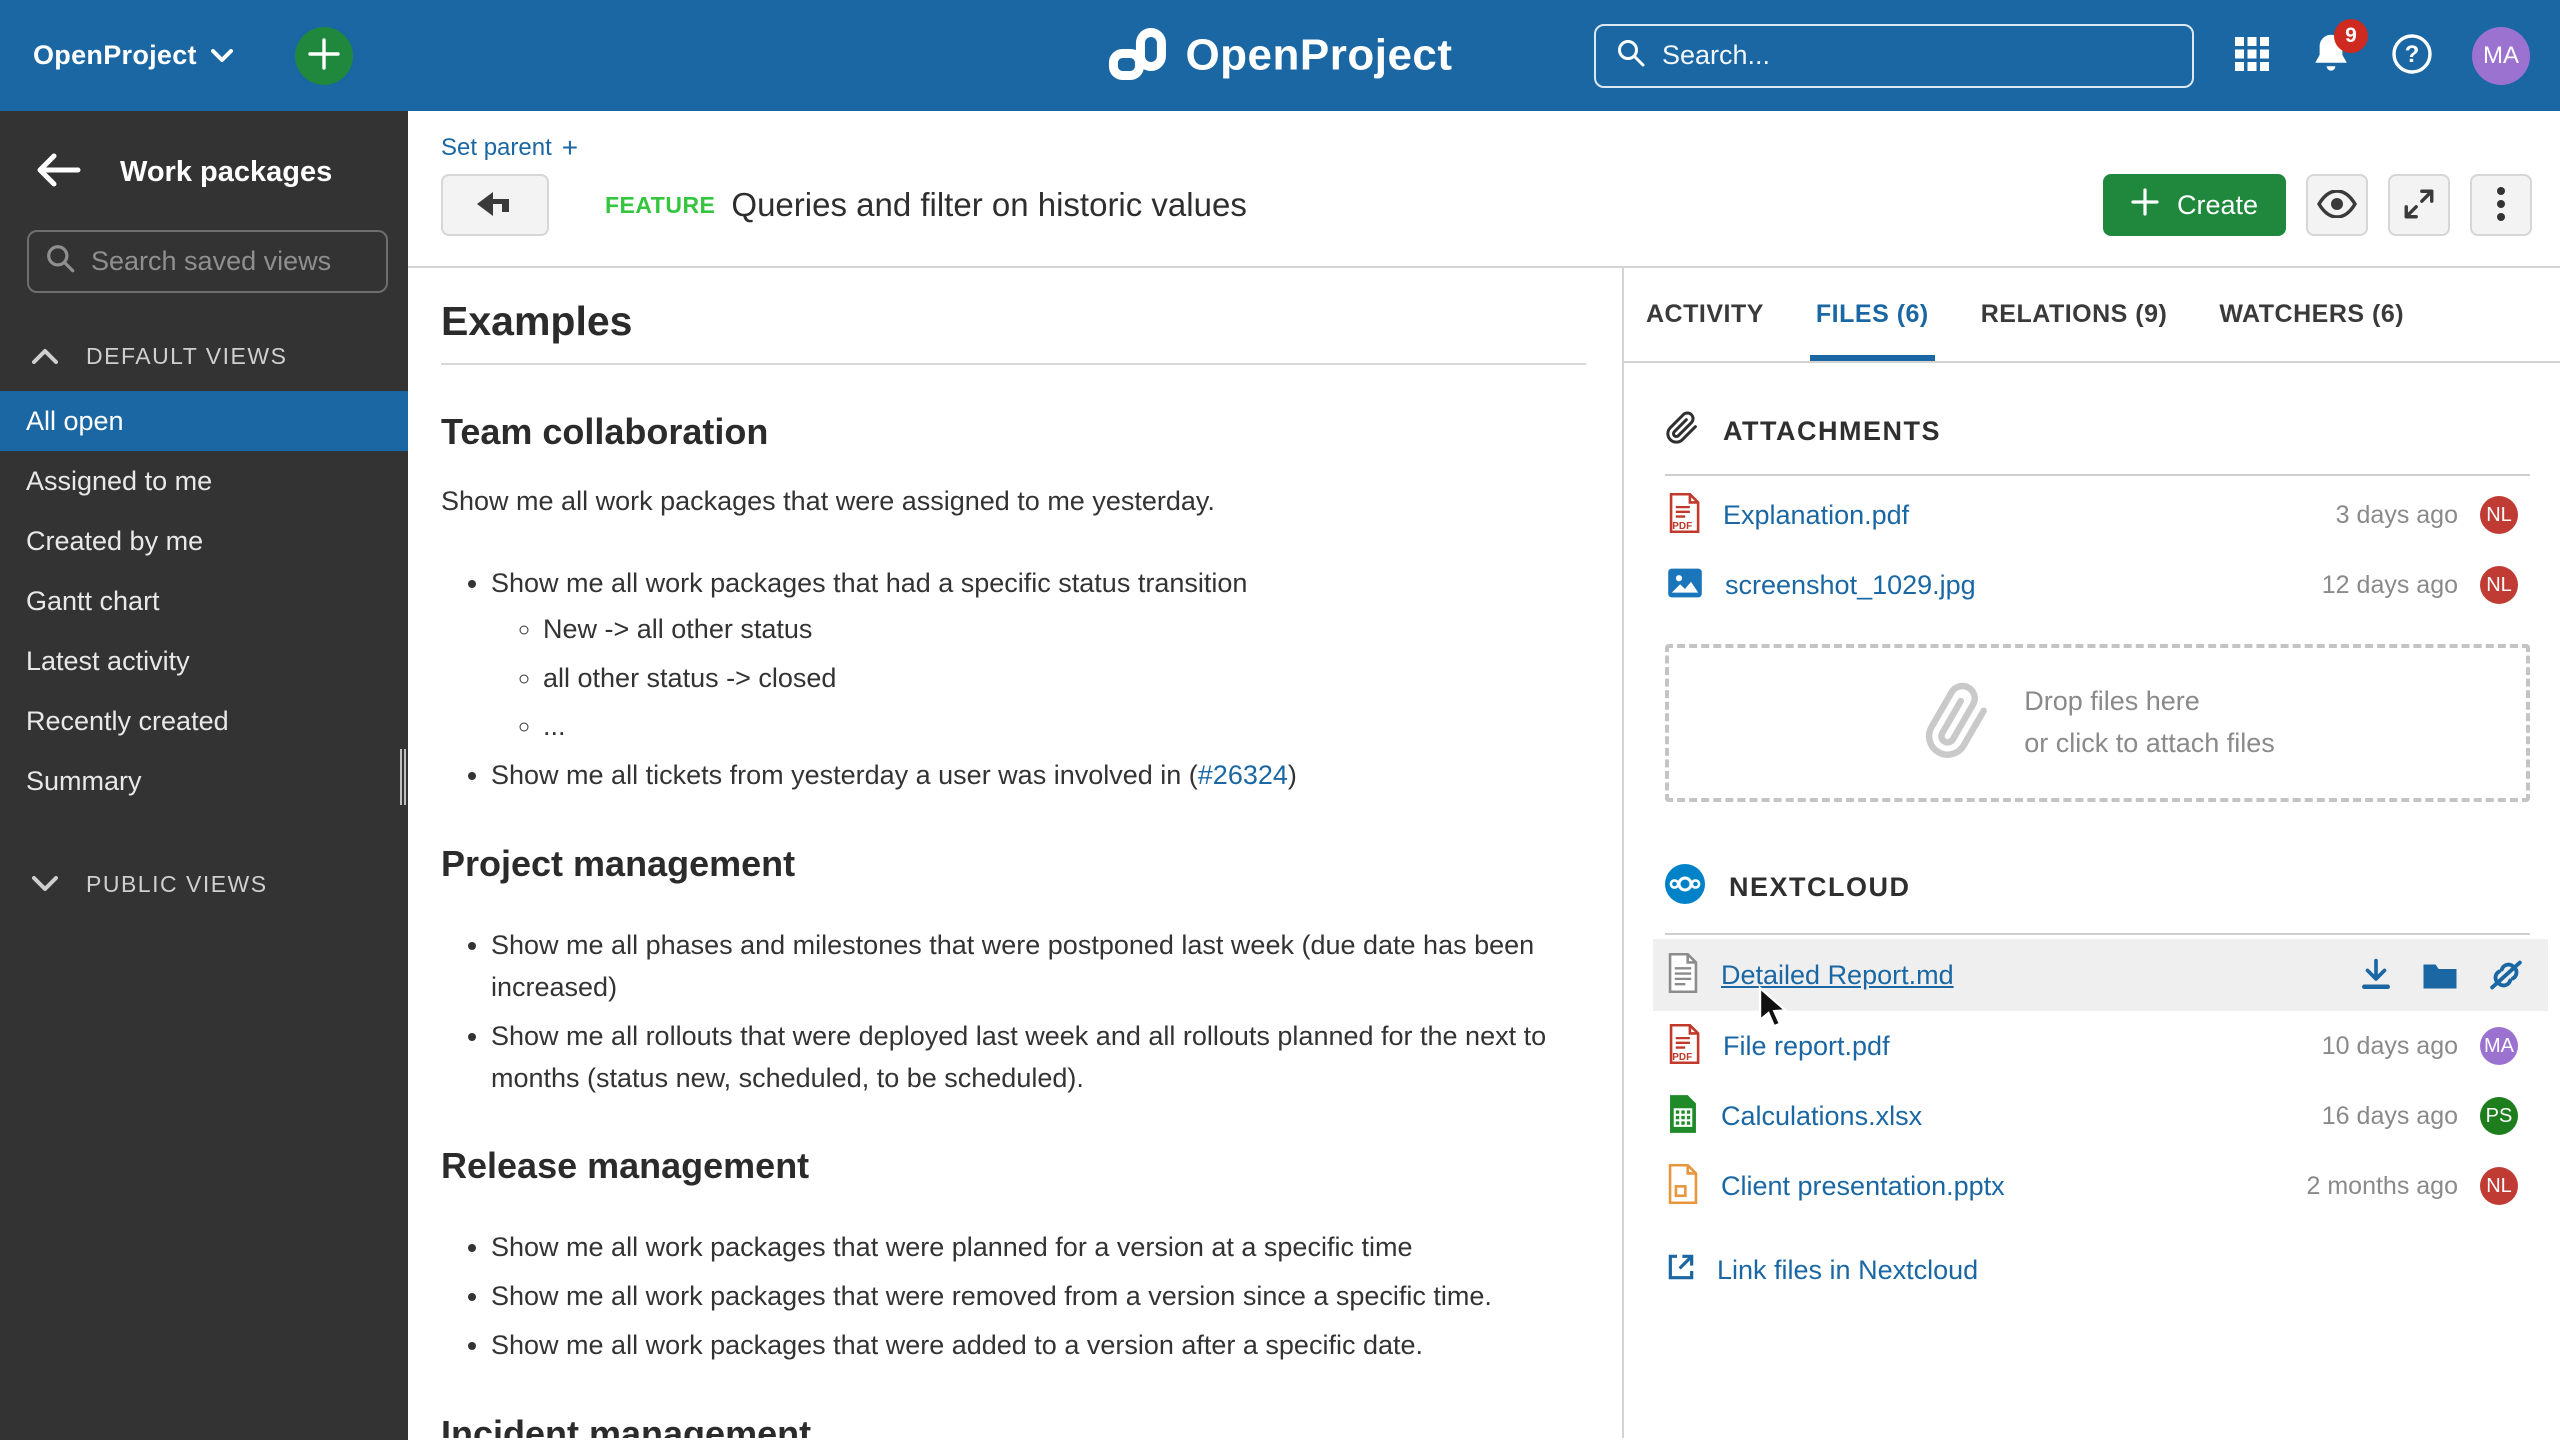 The height and width of the screenshot is (1440, 2560). What do you see at coordinates (2097, 585) in the screenshot?
I see `file-row: screenshot_1029.jpg 12 days ago NL` at bounding box center [2097, 585].